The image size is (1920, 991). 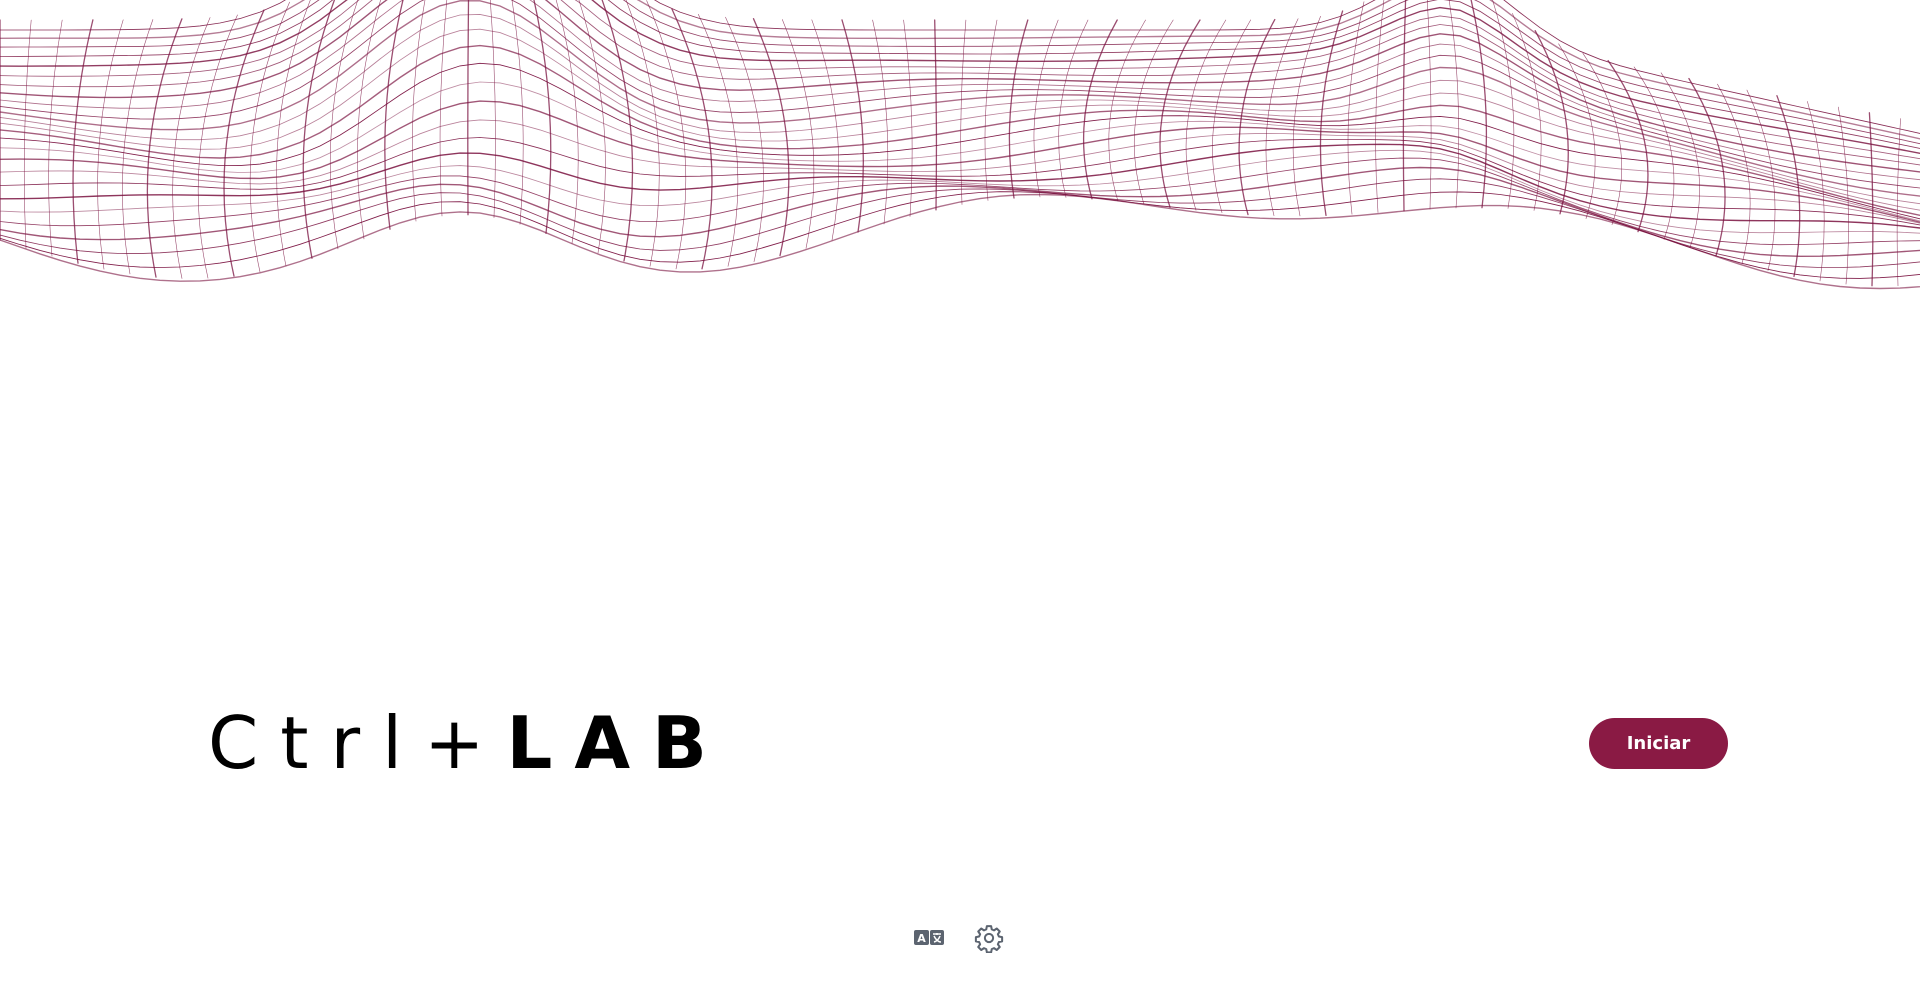 I want to click on translate-icon: A, so click(x=929, y=938).